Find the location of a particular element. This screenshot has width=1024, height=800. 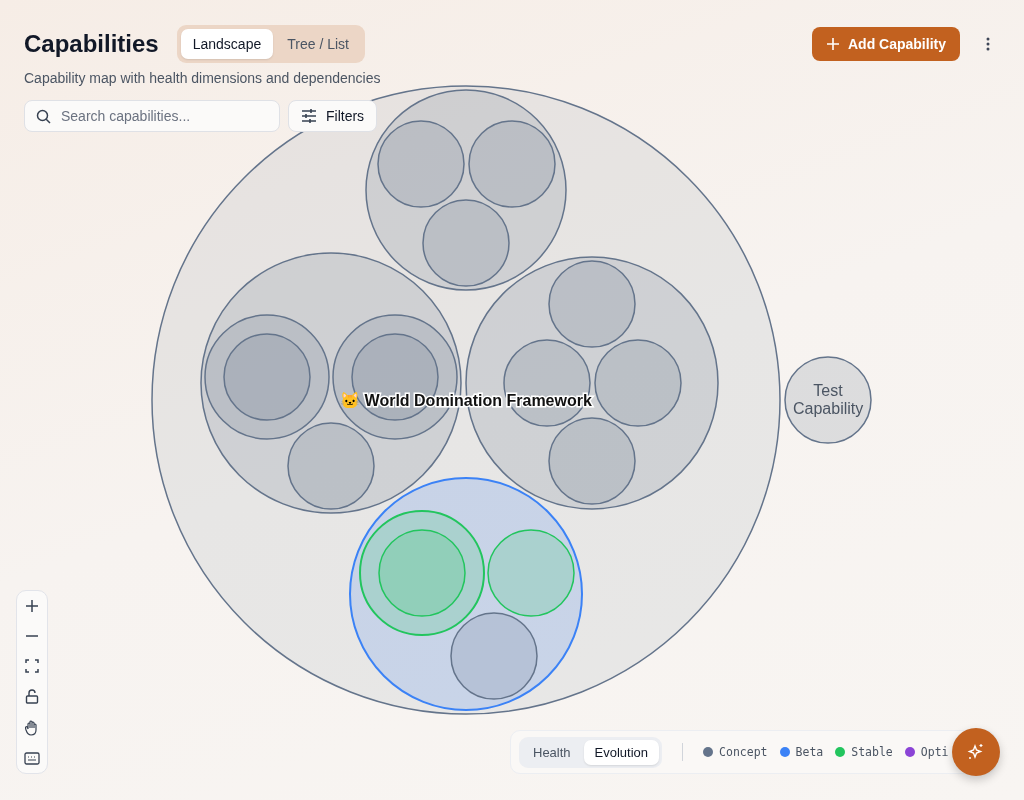

capability-bubble is located at coordinates (547, 383).